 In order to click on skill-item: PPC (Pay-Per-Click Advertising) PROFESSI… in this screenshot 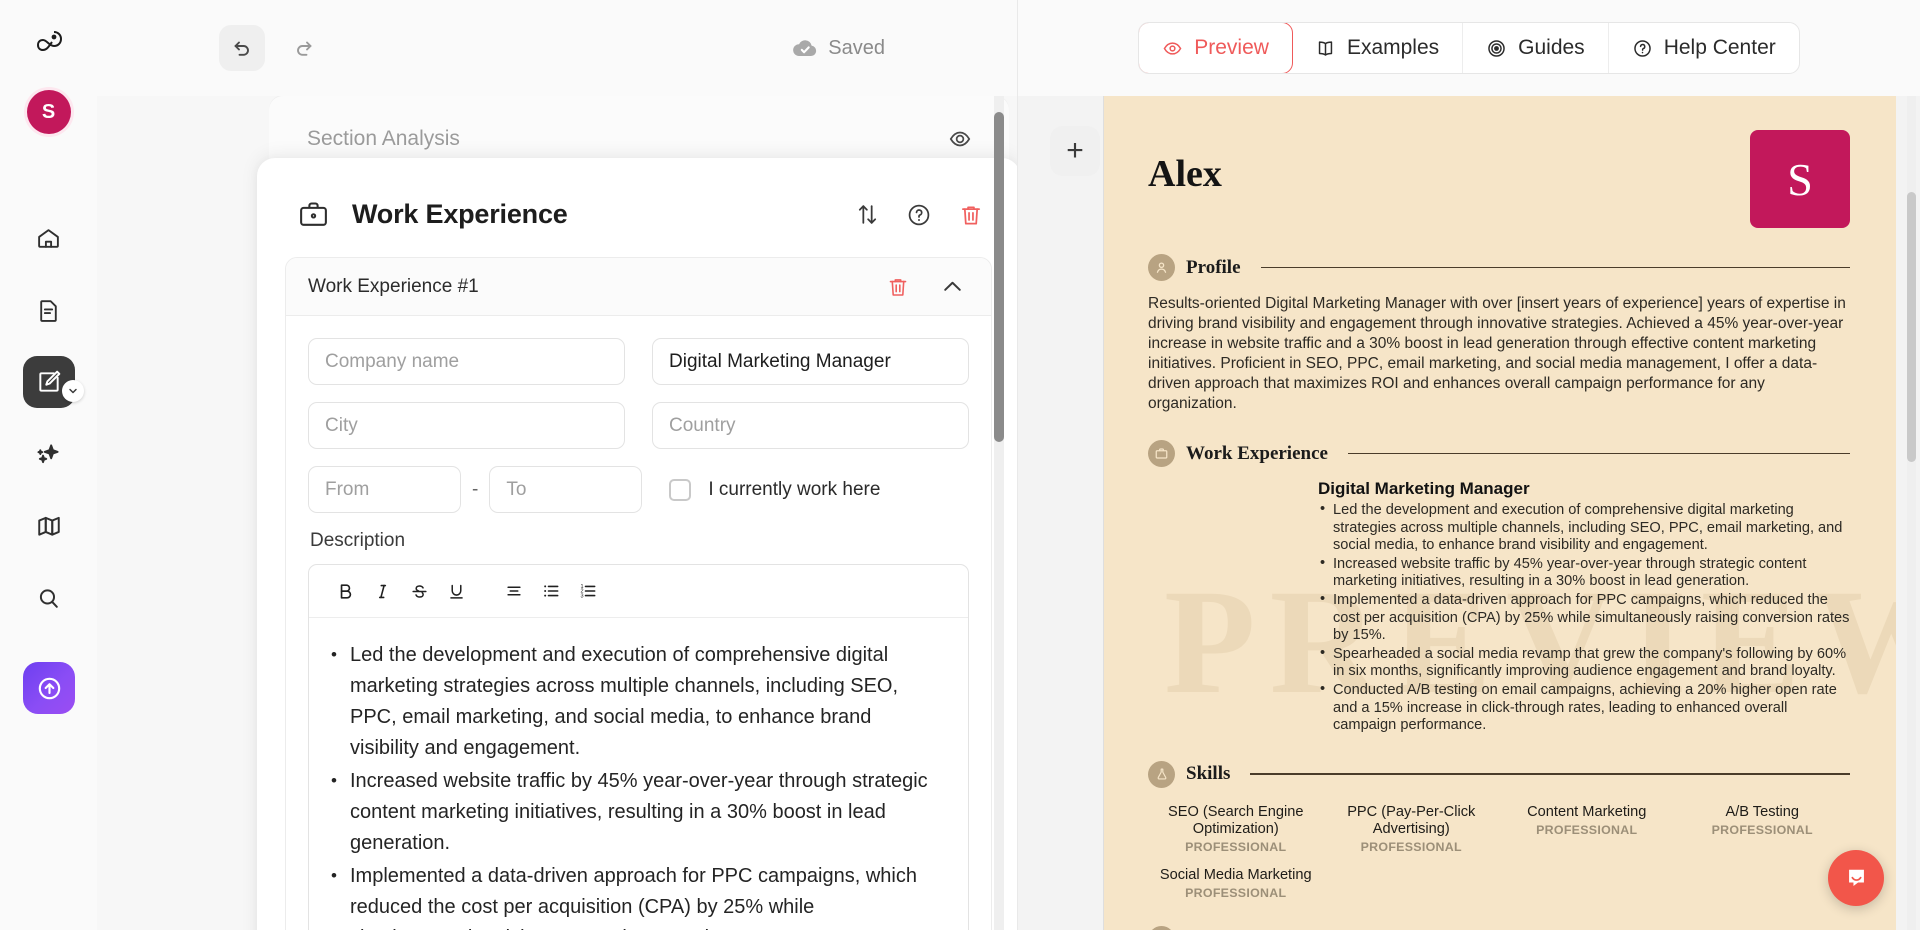, I will do `click(1412, 829)`.